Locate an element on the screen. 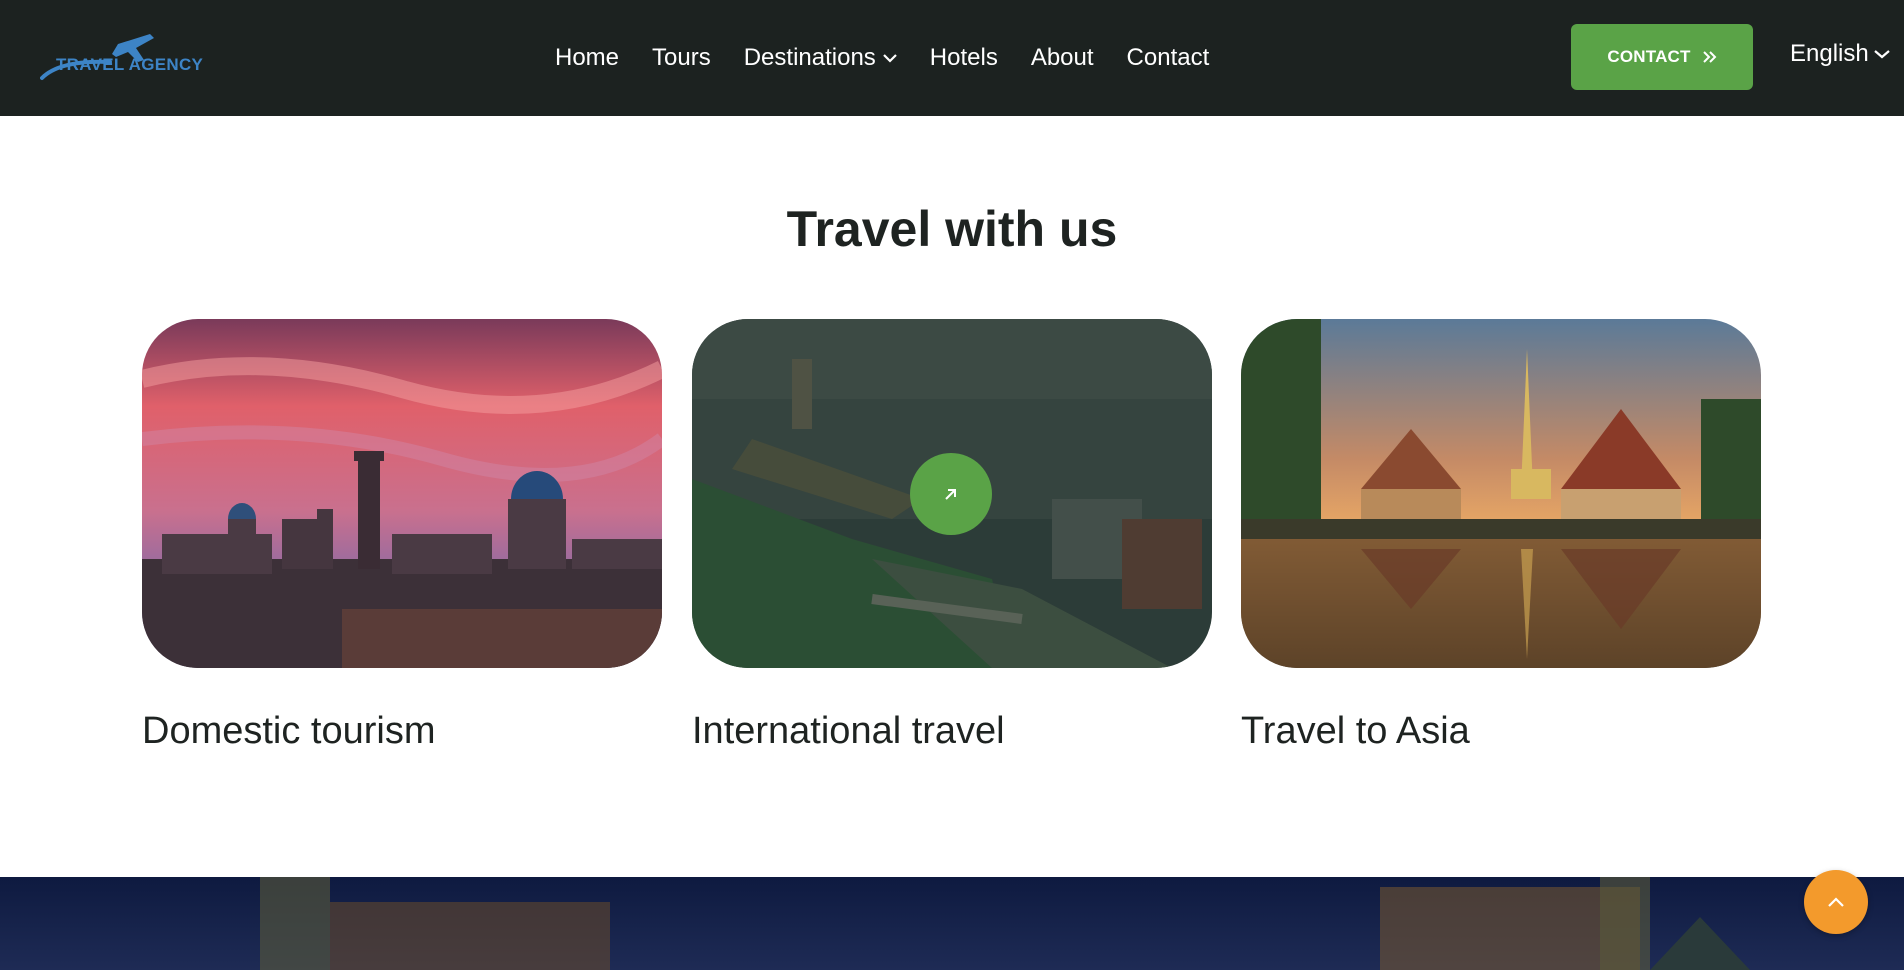 The image size is (1904, 970). chevron-up-icon is located at coordinates (1836, 902).